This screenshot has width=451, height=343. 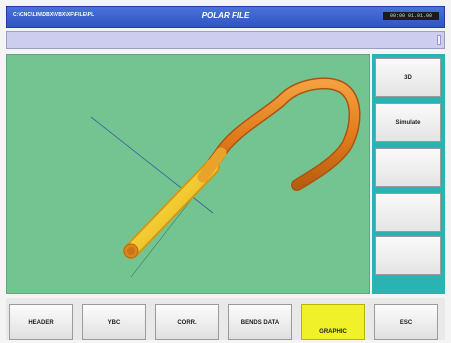 I want to click on header-button: HEADER, so click(x=41, y=322).